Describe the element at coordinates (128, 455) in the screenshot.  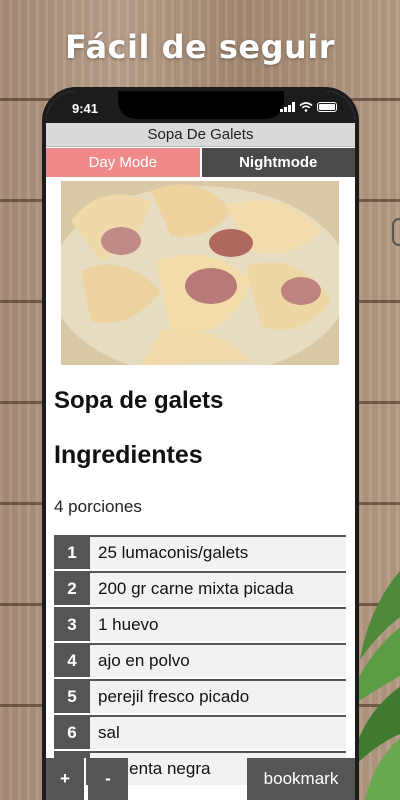
I see `ingredients-heading: Ingredientes` at that location.